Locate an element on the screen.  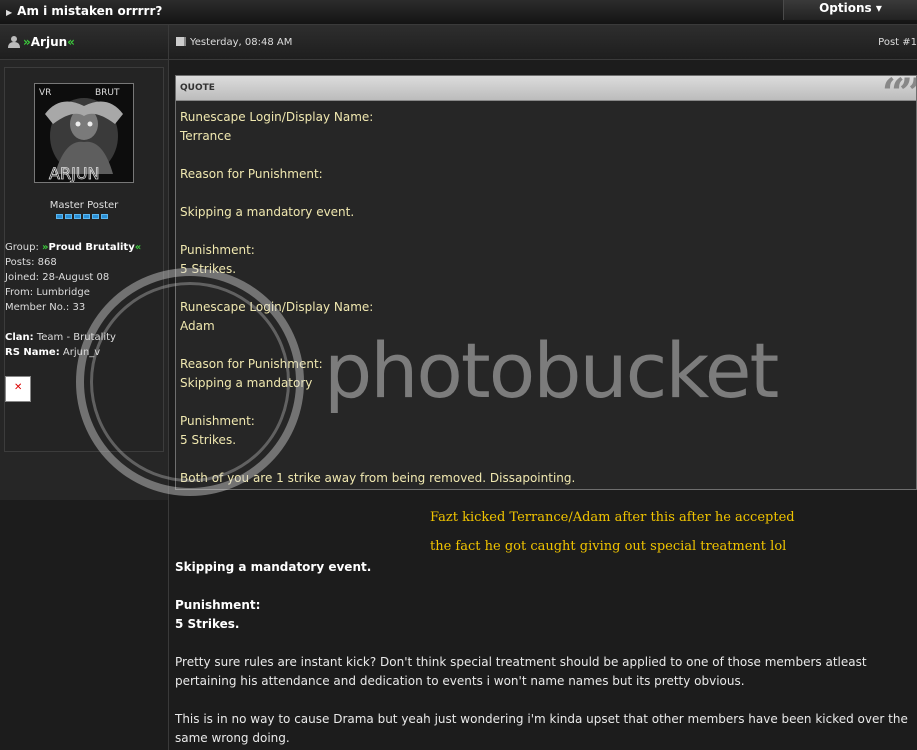
rs-name-line: RS Name: Arjun_v is located at coordinates (53, 352).